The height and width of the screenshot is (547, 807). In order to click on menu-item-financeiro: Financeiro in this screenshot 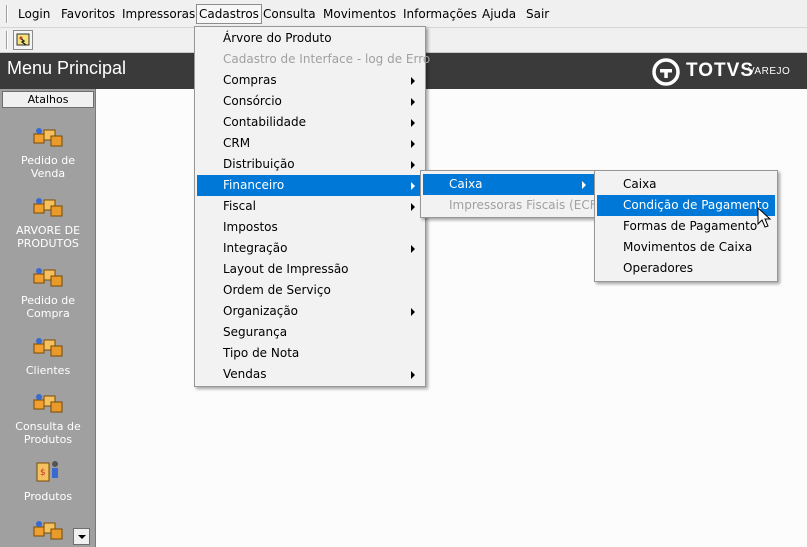, I will do `click(310, 185)`.